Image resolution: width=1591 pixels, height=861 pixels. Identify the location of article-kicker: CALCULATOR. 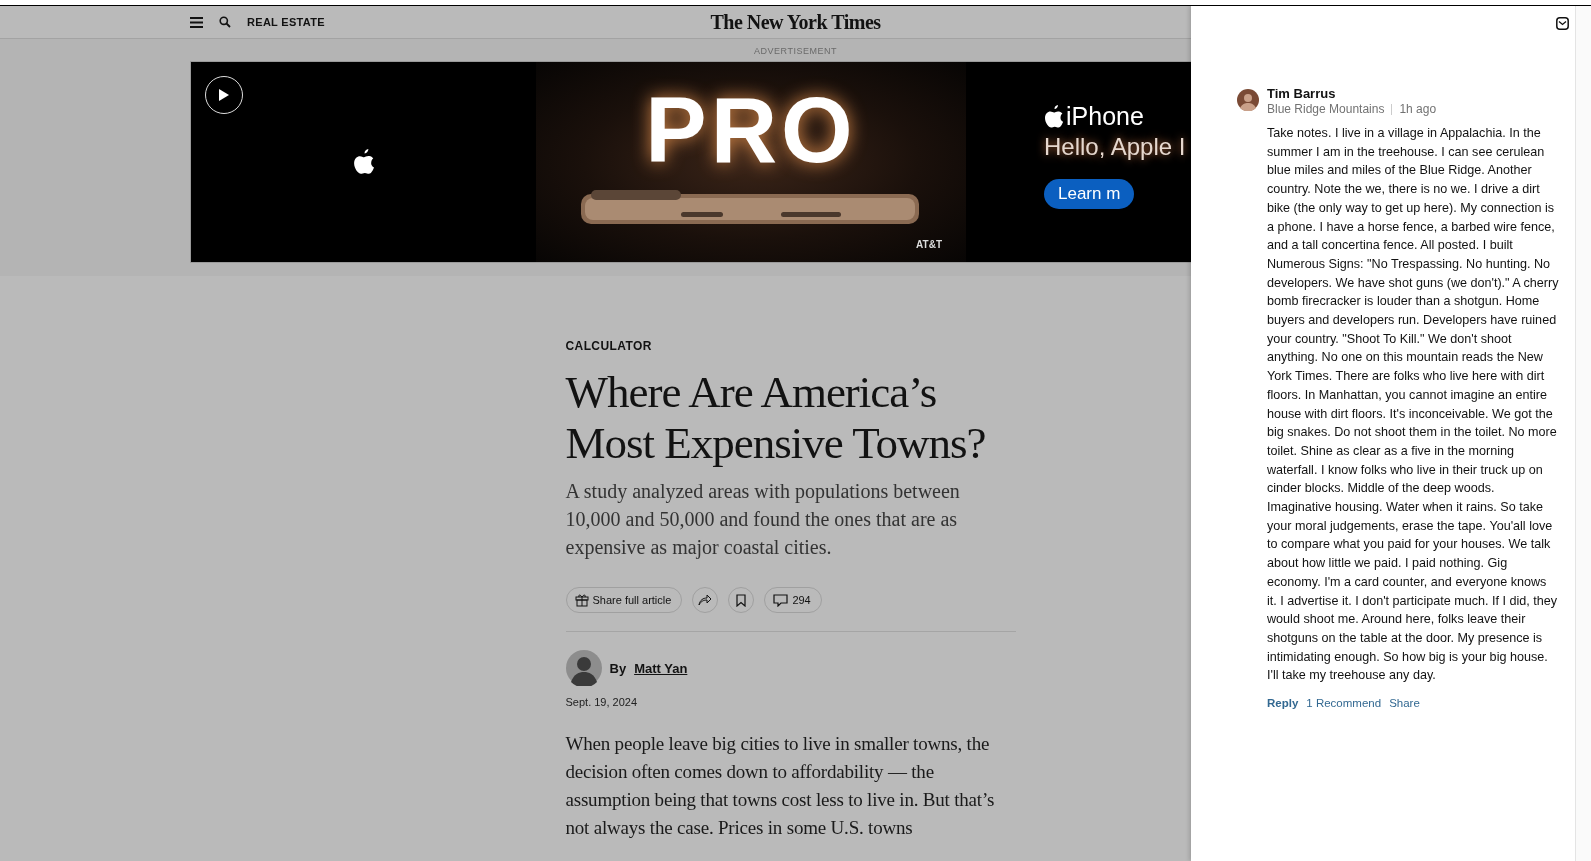
(609, 346).